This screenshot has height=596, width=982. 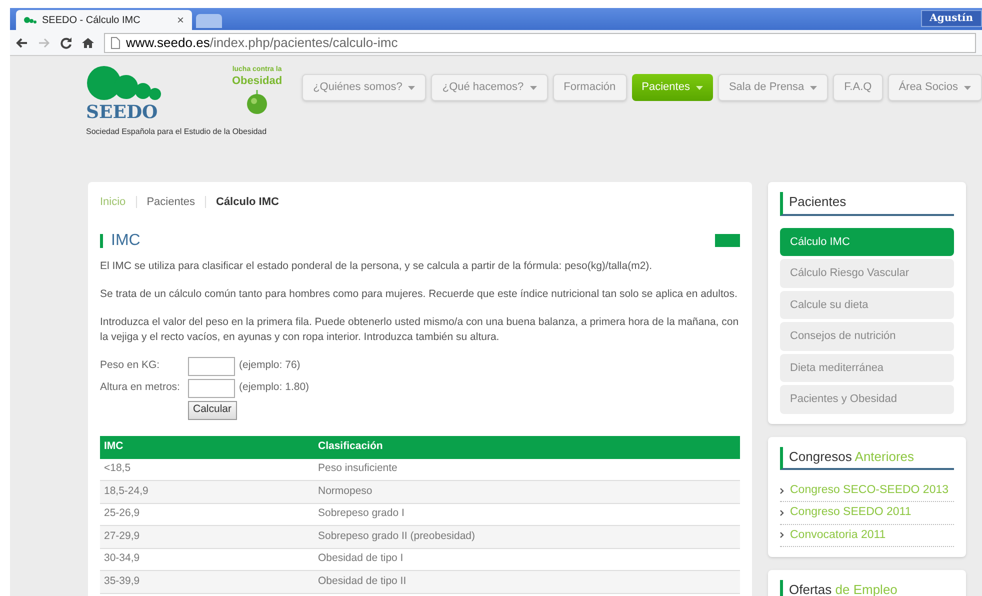 I want to click on sidebar-item: Calcule su dieta, so click(x=867, y=304).